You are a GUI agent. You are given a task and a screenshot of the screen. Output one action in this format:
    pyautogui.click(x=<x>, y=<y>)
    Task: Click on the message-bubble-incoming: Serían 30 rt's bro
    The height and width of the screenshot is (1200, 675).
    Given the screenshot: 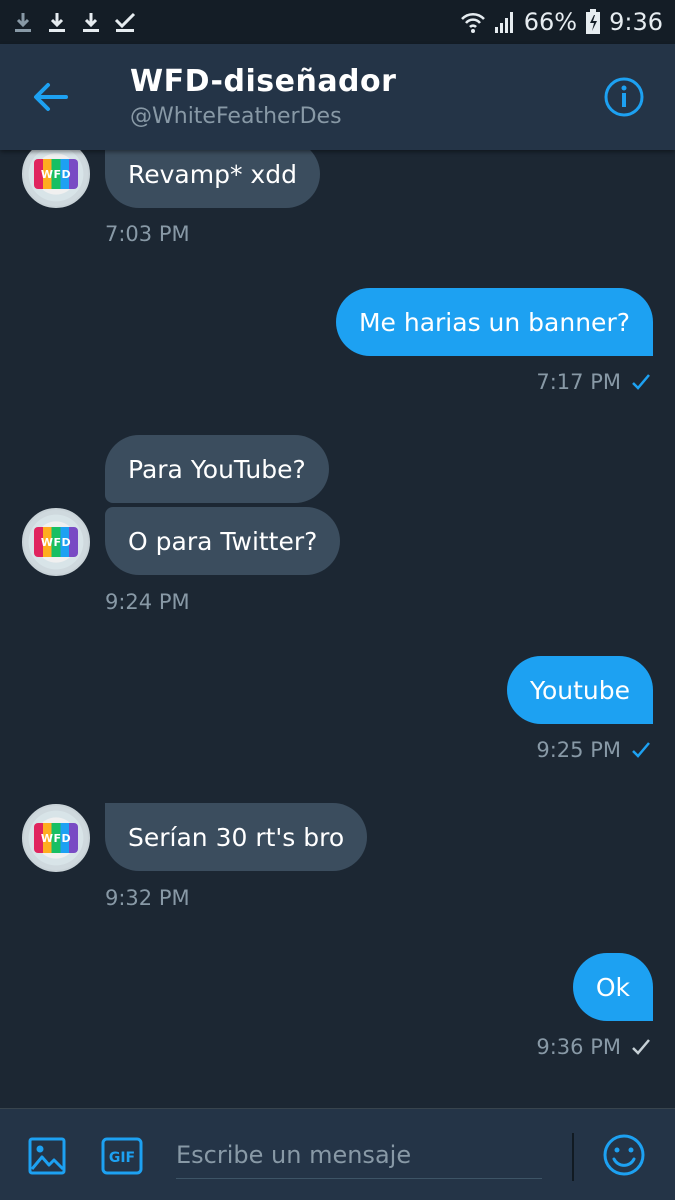 What is the action you would take?
    pyautogui.click(x=236, y=837)
    